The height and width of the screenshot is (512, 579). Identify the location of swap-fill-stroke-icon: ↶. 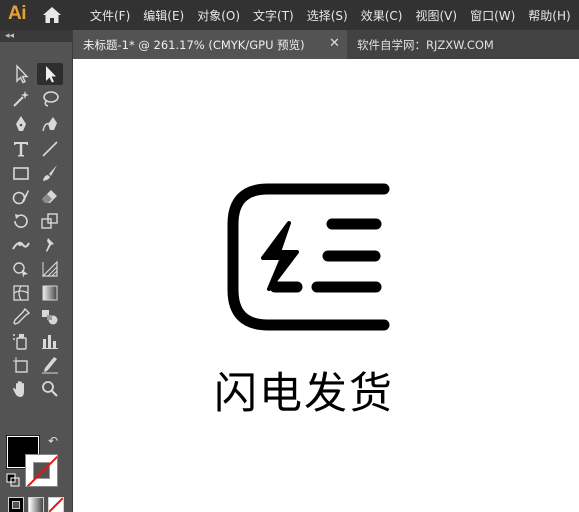
(53, 441).